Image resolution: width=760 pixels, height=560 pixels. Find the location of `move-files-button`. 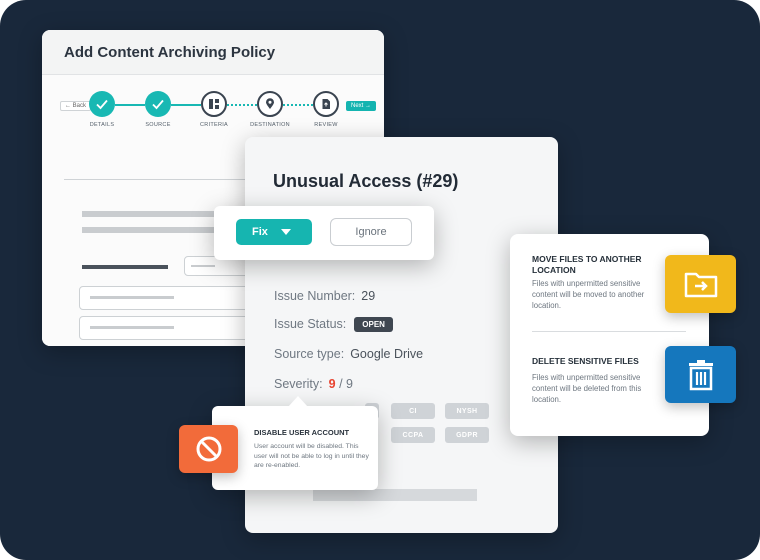

move-files-button is located at coordinates (700, 284).